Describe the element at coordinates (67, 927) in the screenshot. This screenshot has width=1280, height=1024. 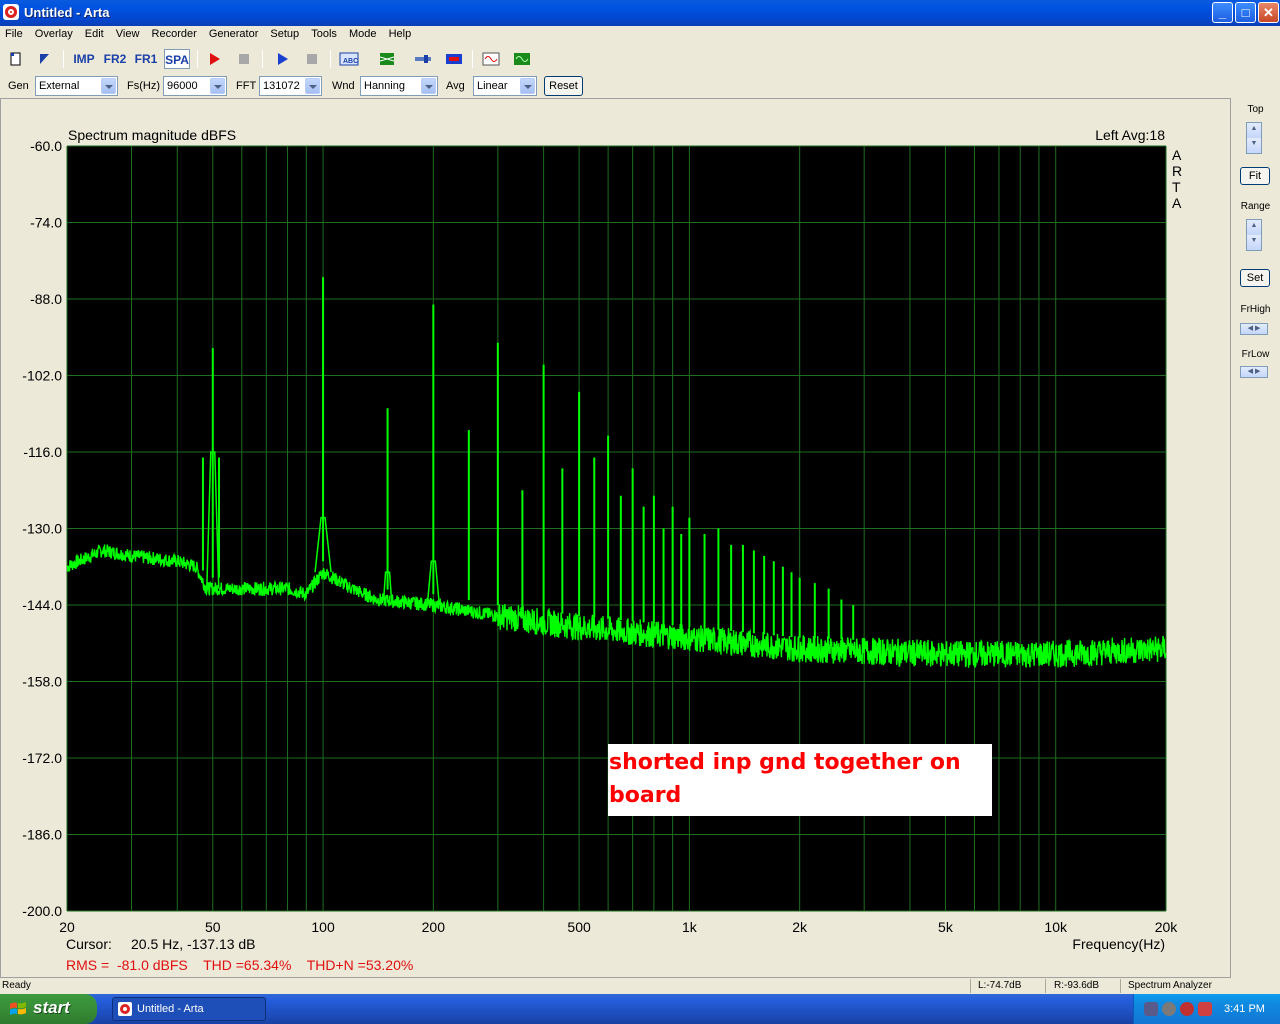
I see `x-tick-label: 20` at that location.